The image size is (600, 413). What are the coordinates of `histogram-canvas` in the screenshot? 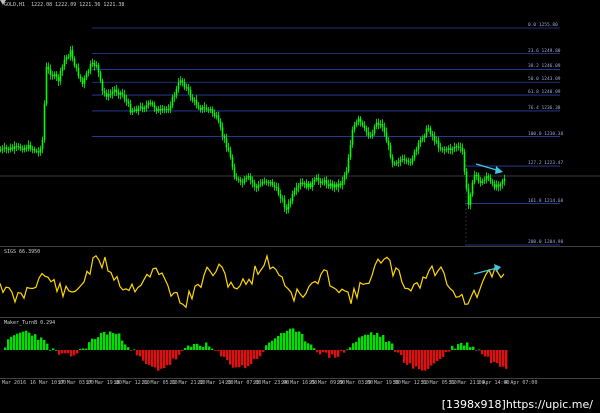 It's located at (300, 348).